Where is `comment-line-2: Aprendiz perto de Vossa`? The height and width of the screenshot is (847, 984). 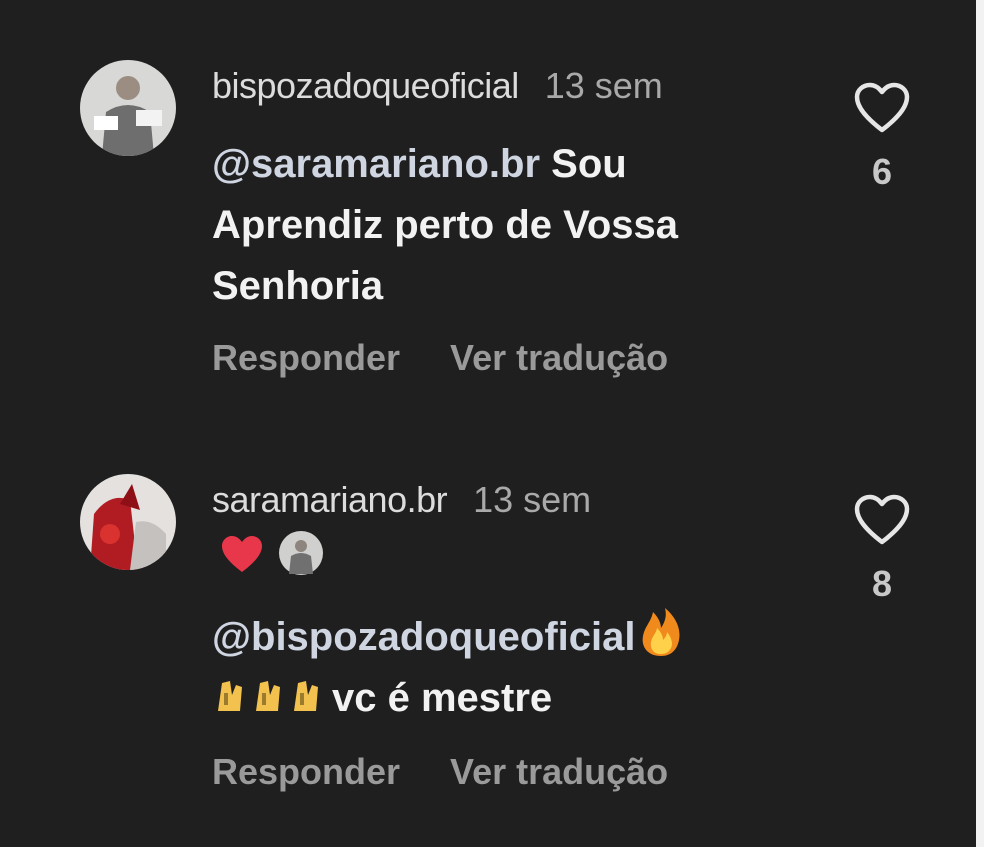
comment-line-2: Aprendiz perto de Vossa is located at coordinates (445, 225).